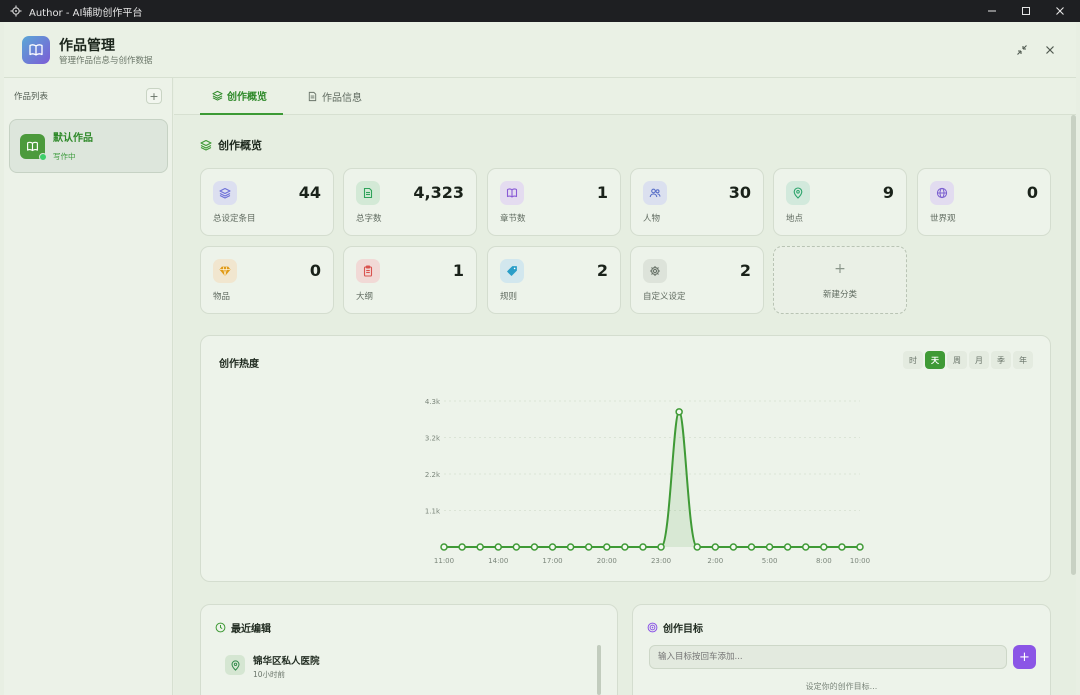  Describe the element at coordinates (652, 627) in the screenshot. I see `target-icon` at that location.